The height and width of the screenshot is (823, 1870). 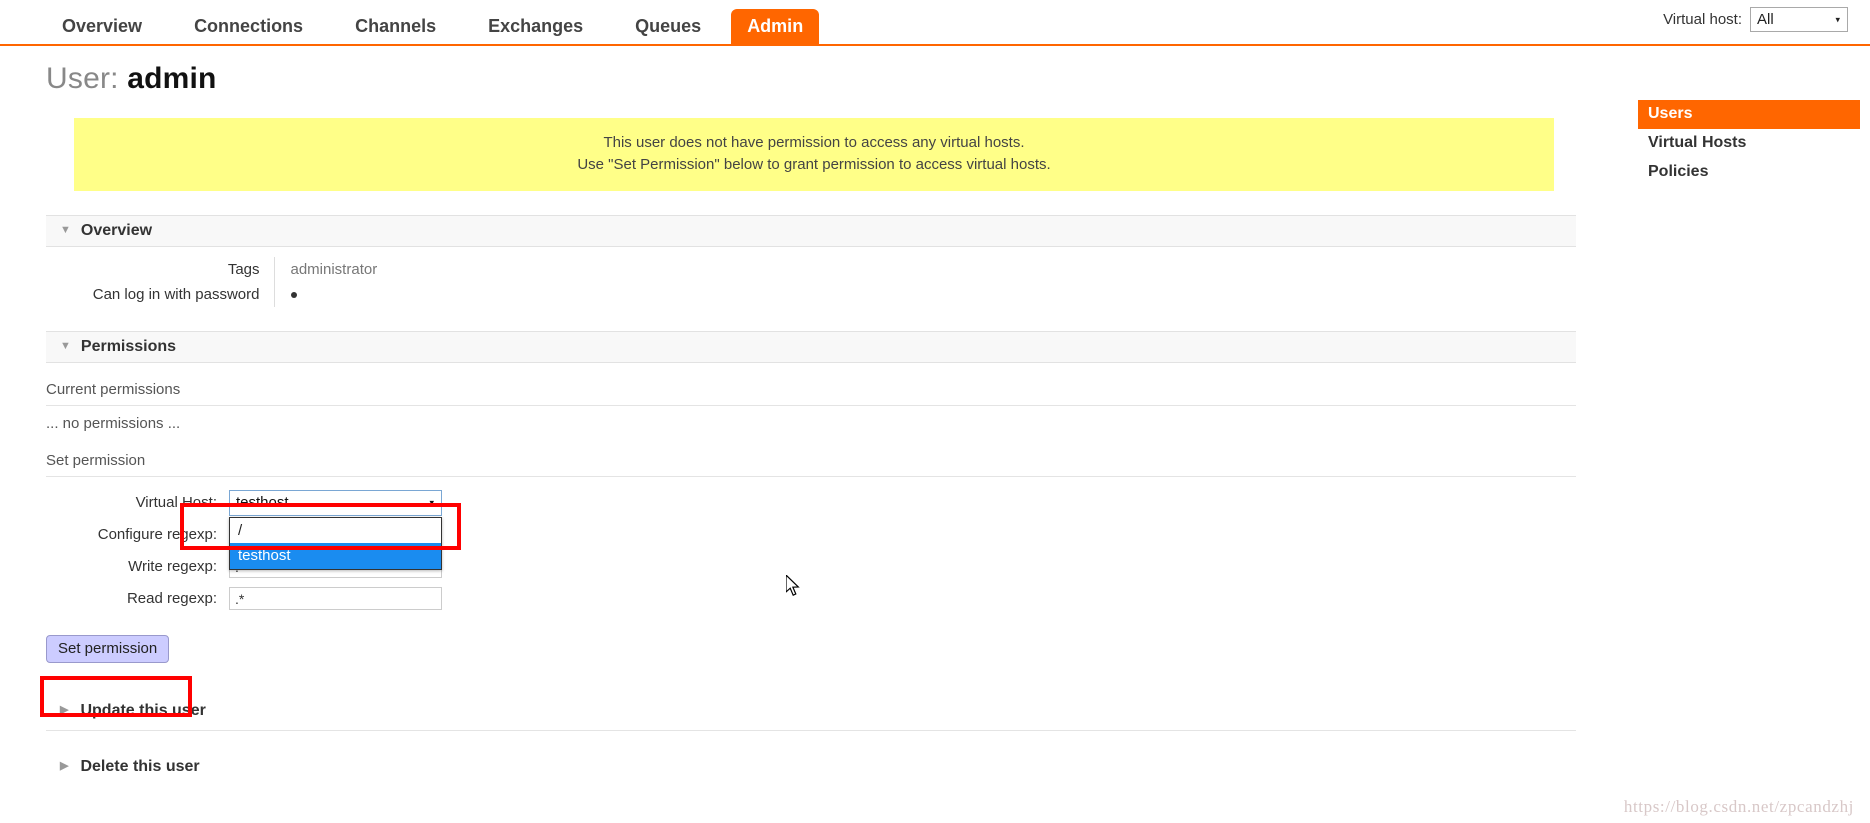 I want to click on watermark-text: https://blog.csdn.net/zpcandzhj, so click(x=1738, y=806).